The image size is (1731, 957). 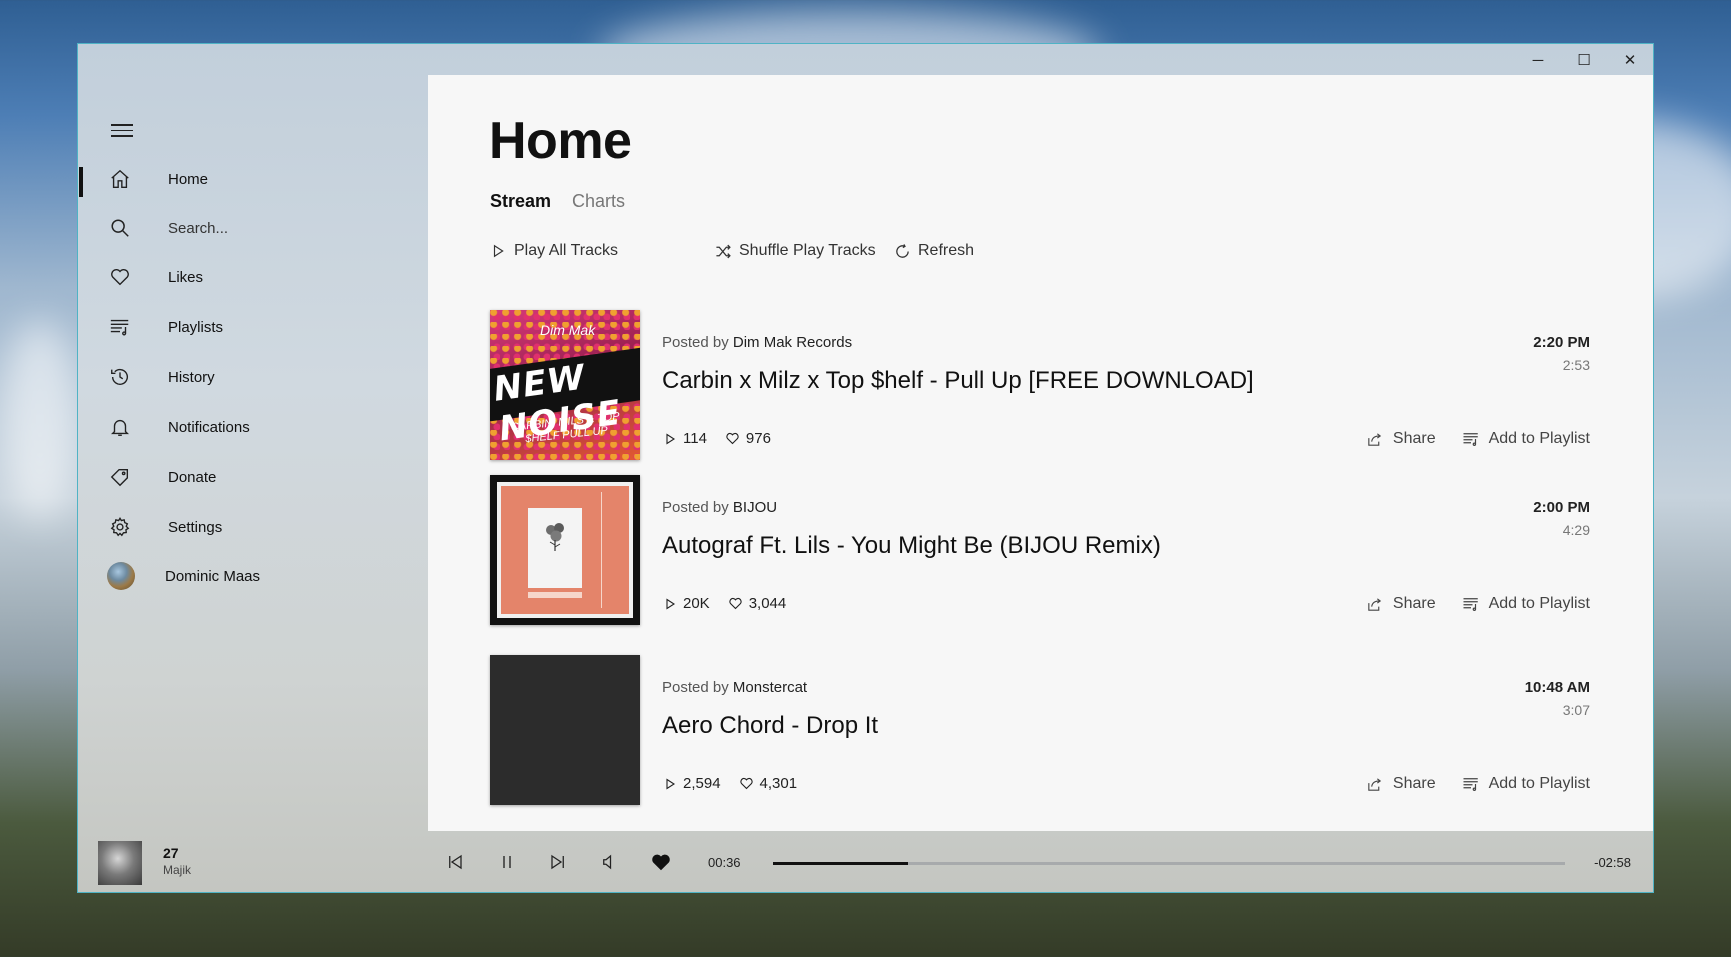 What do you see at coordinates (807, 250) in the screenshot?
I see `shuffle-label: Shuffle Play Tracks` at bounding box center [807, 250].